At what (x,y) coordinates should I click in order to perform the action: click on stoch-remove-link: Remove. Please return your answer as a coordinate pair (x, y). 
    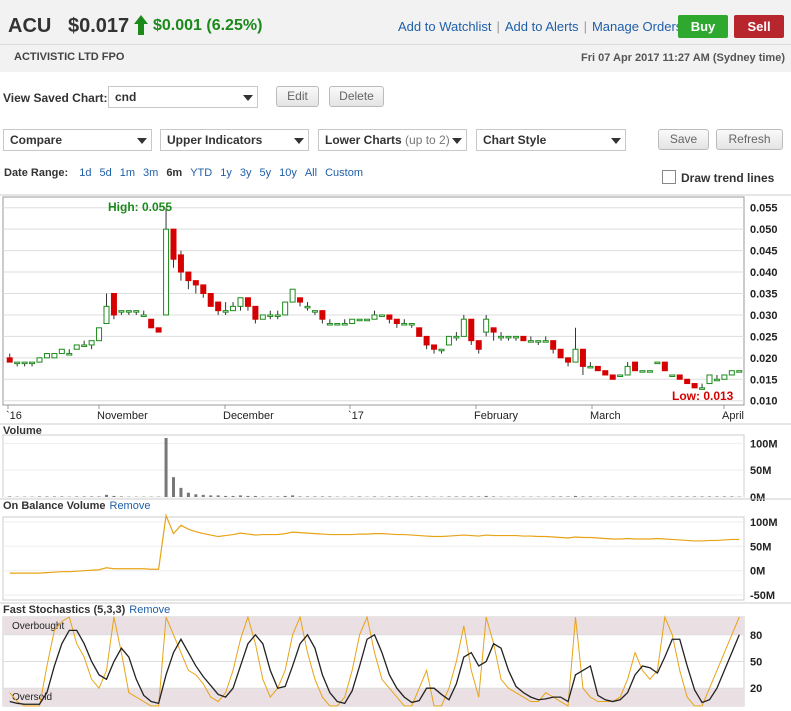
    Looking at the image, I should click on (149, 610).